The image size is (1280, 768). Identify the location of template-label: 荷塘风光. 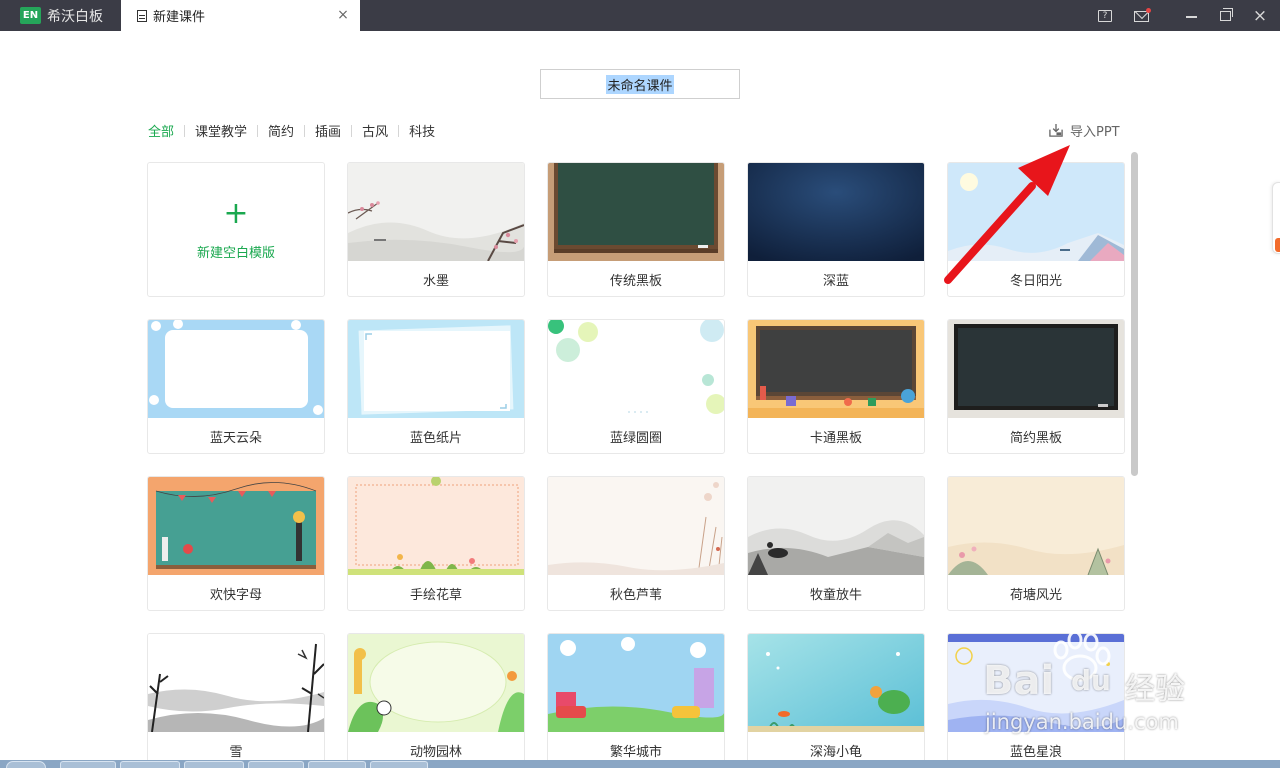
(1035, 595).